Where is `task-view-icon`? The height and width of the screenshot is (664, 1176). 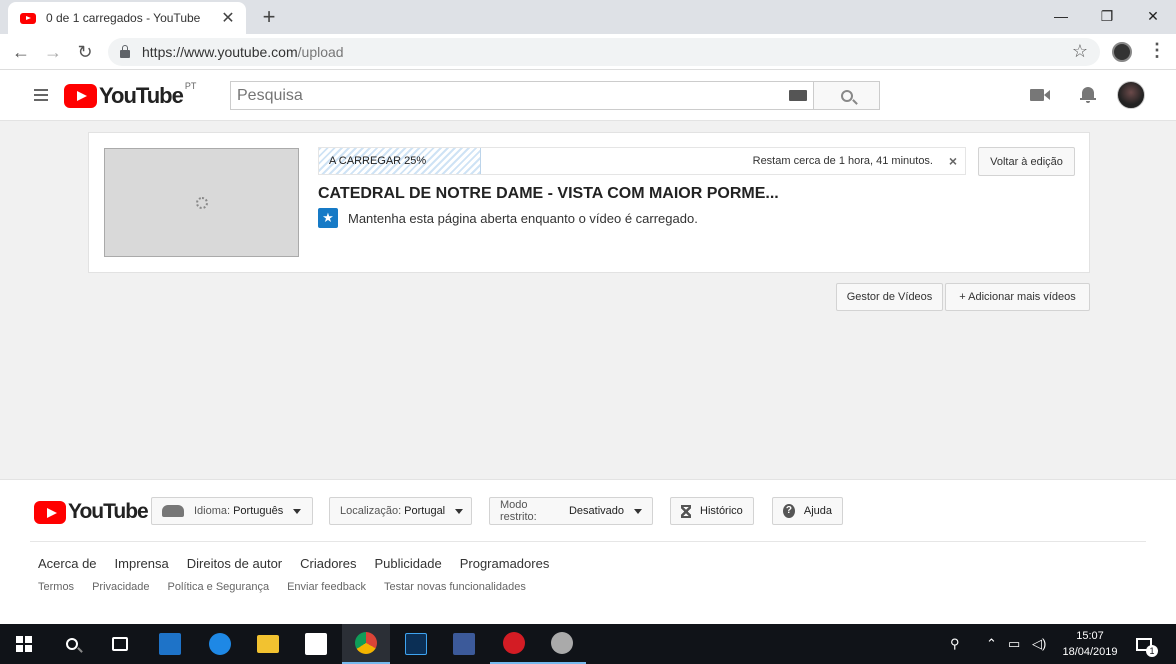 task-view-icon is located at coordinates (120, 644).